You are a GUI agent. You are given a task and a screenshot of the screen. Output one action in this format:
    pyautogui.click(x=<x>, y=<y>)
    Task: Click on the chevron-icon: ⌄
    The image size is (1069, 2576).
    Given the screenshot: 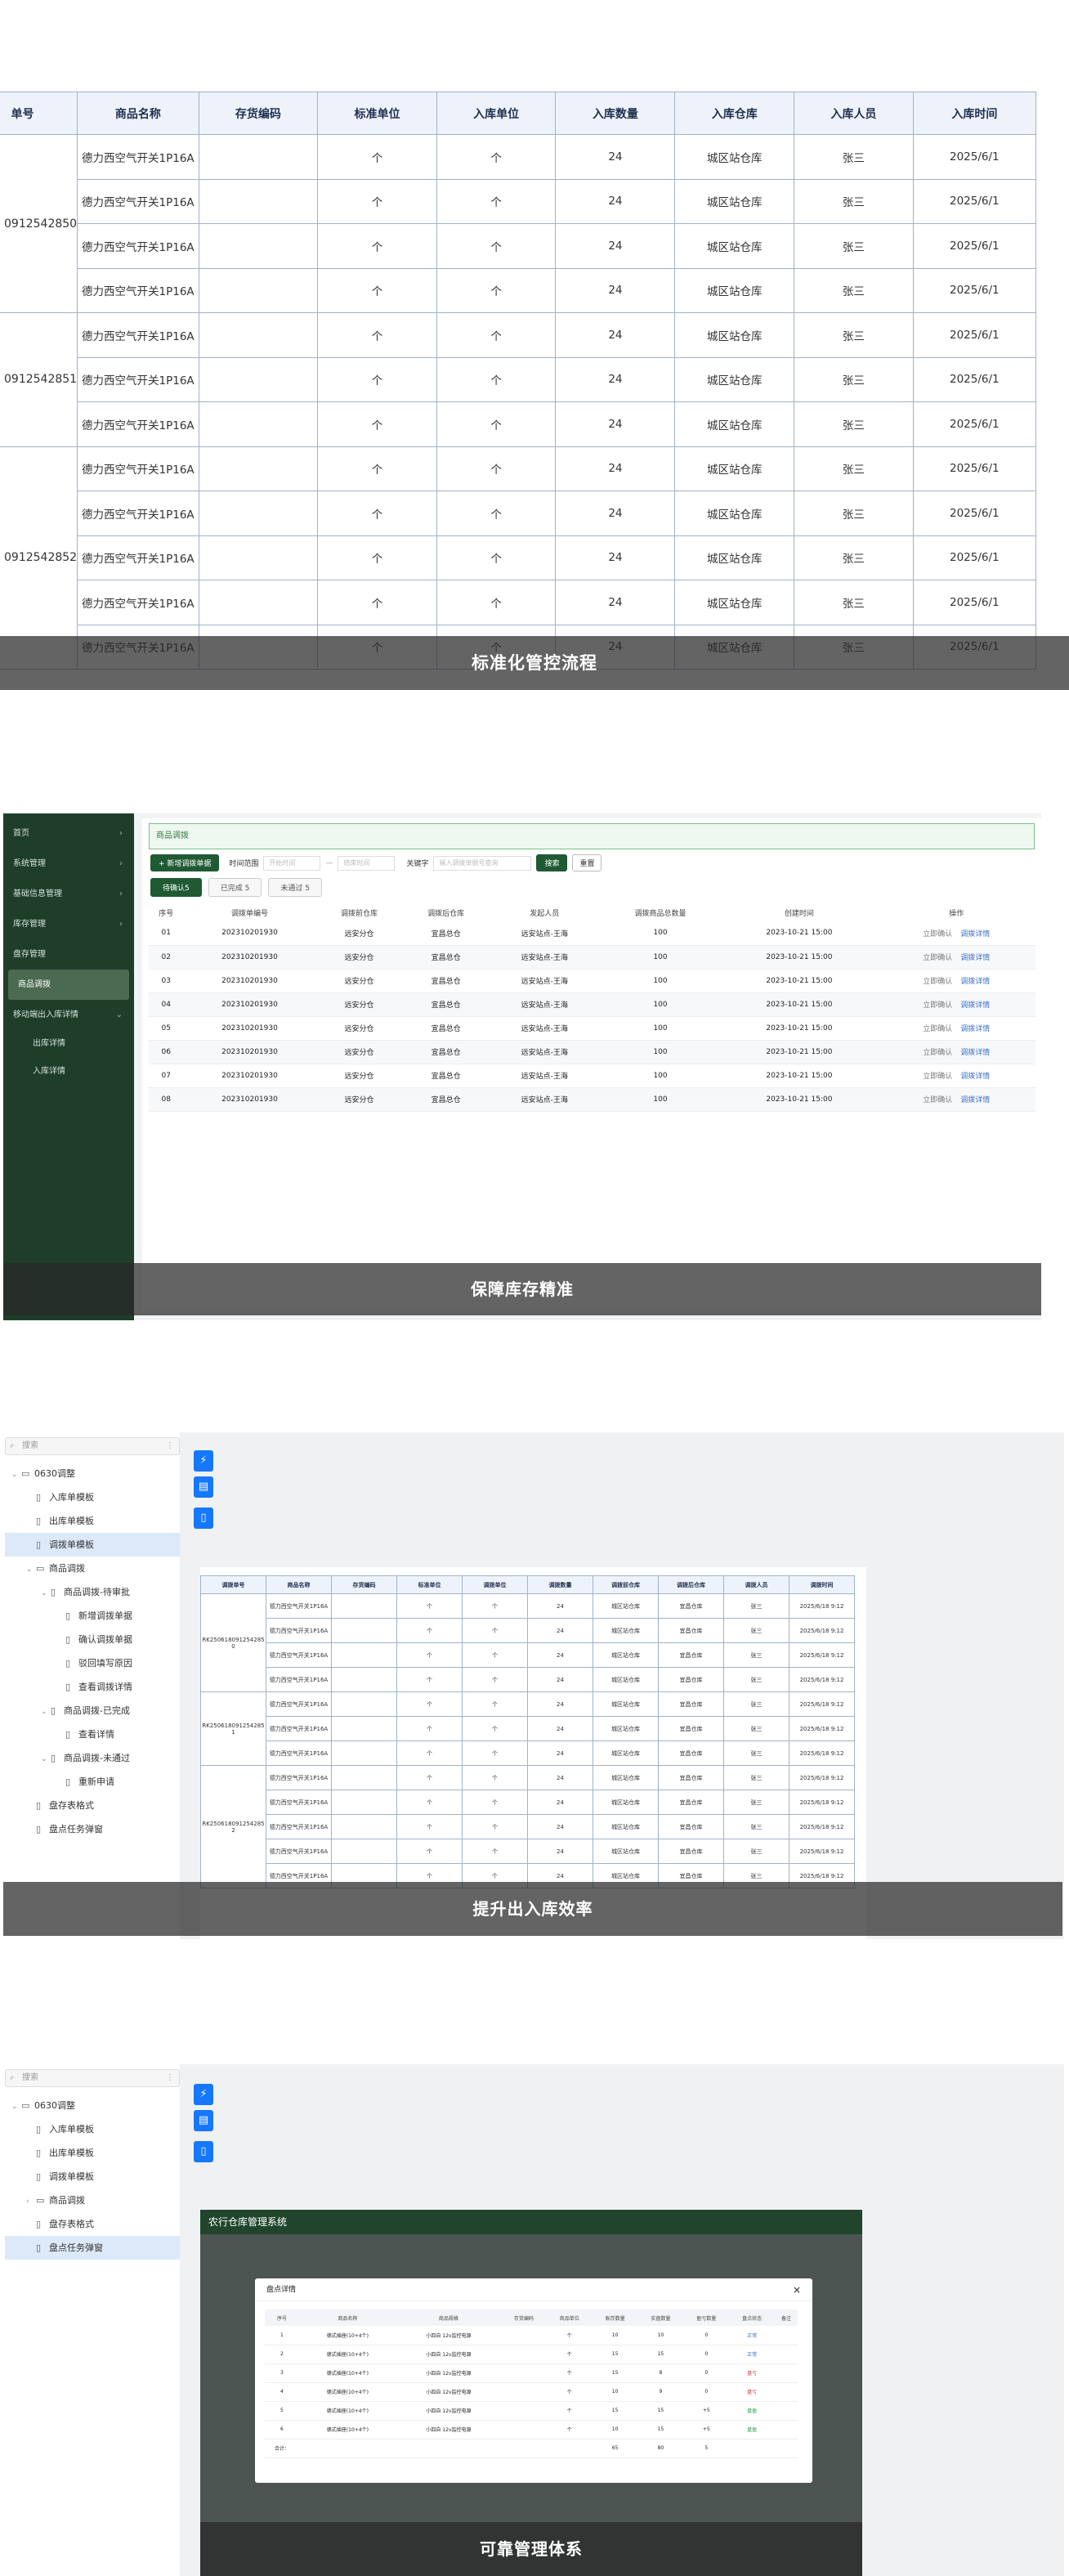 What is the action you would take?
    pyautogui.click(x=119, y=1014)
    